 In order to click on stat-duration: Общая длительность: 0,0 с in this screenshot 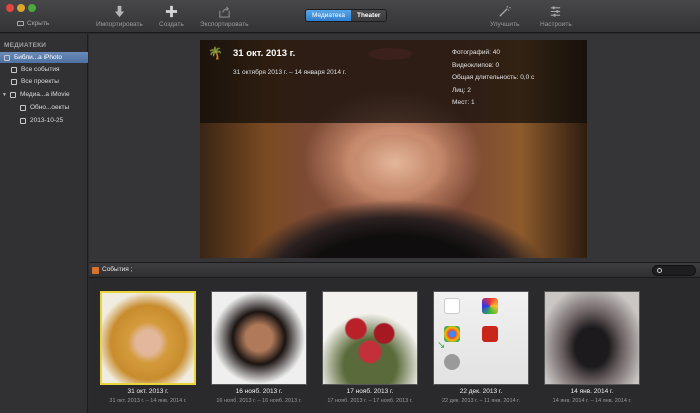, I will do `click(493, 77)`.